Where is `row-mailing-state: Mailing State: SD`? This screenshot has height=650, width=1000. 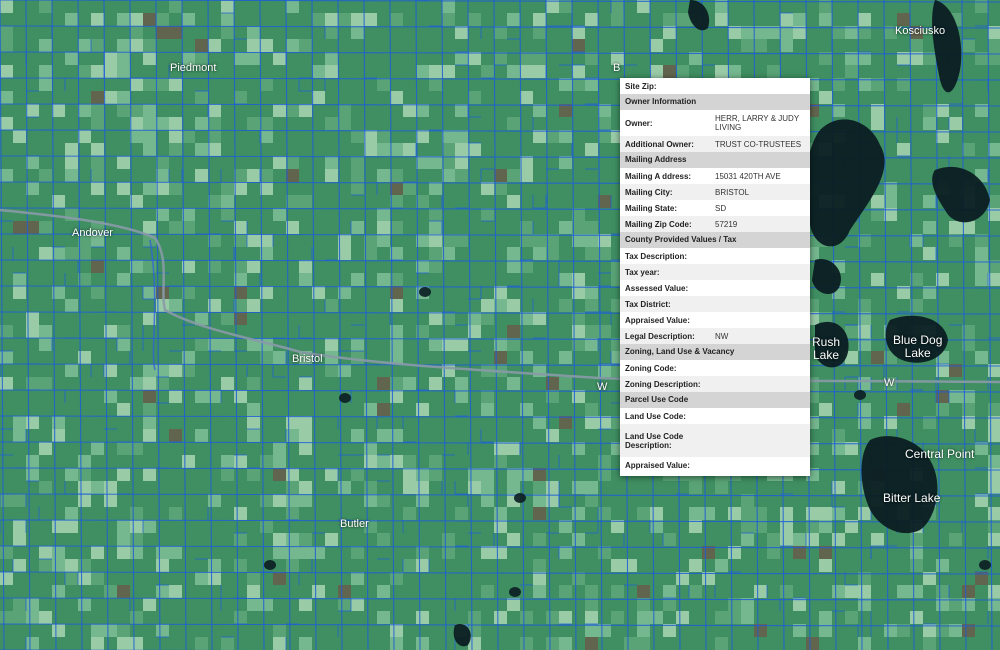 row-mailing-state: Mailing State: SD is located at coordinates (715, 208).